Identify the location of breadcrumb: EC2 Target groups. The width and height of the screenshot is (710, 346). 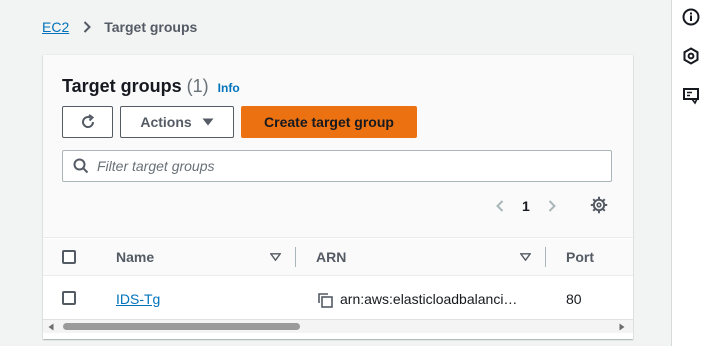
(119, 27).